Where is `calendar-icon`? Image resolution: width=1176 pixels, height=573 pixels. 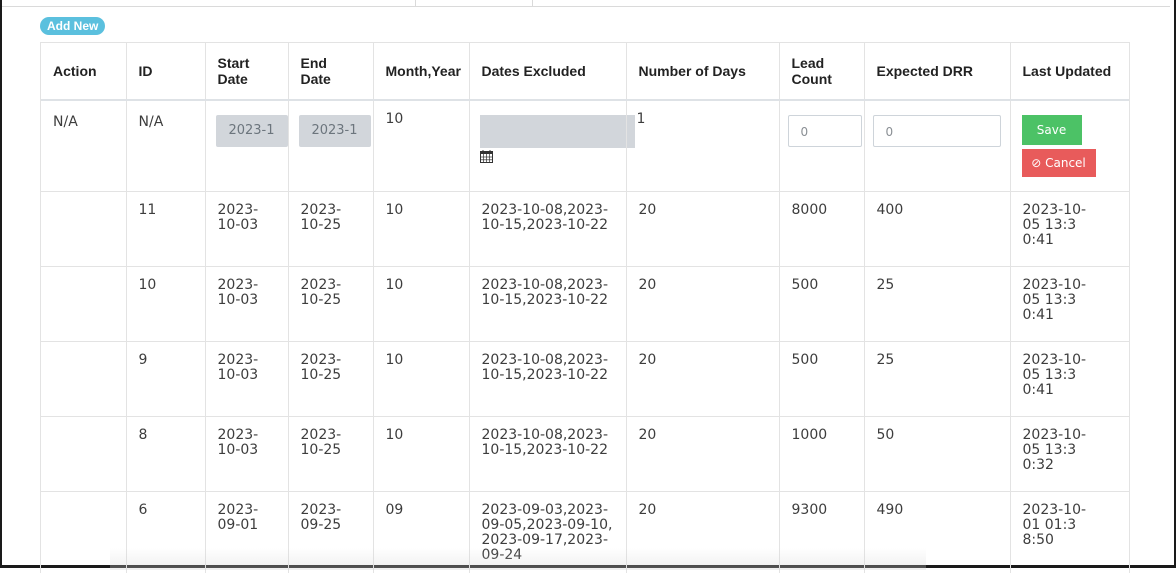 calendar-icon is located at coordinates (547, 158).